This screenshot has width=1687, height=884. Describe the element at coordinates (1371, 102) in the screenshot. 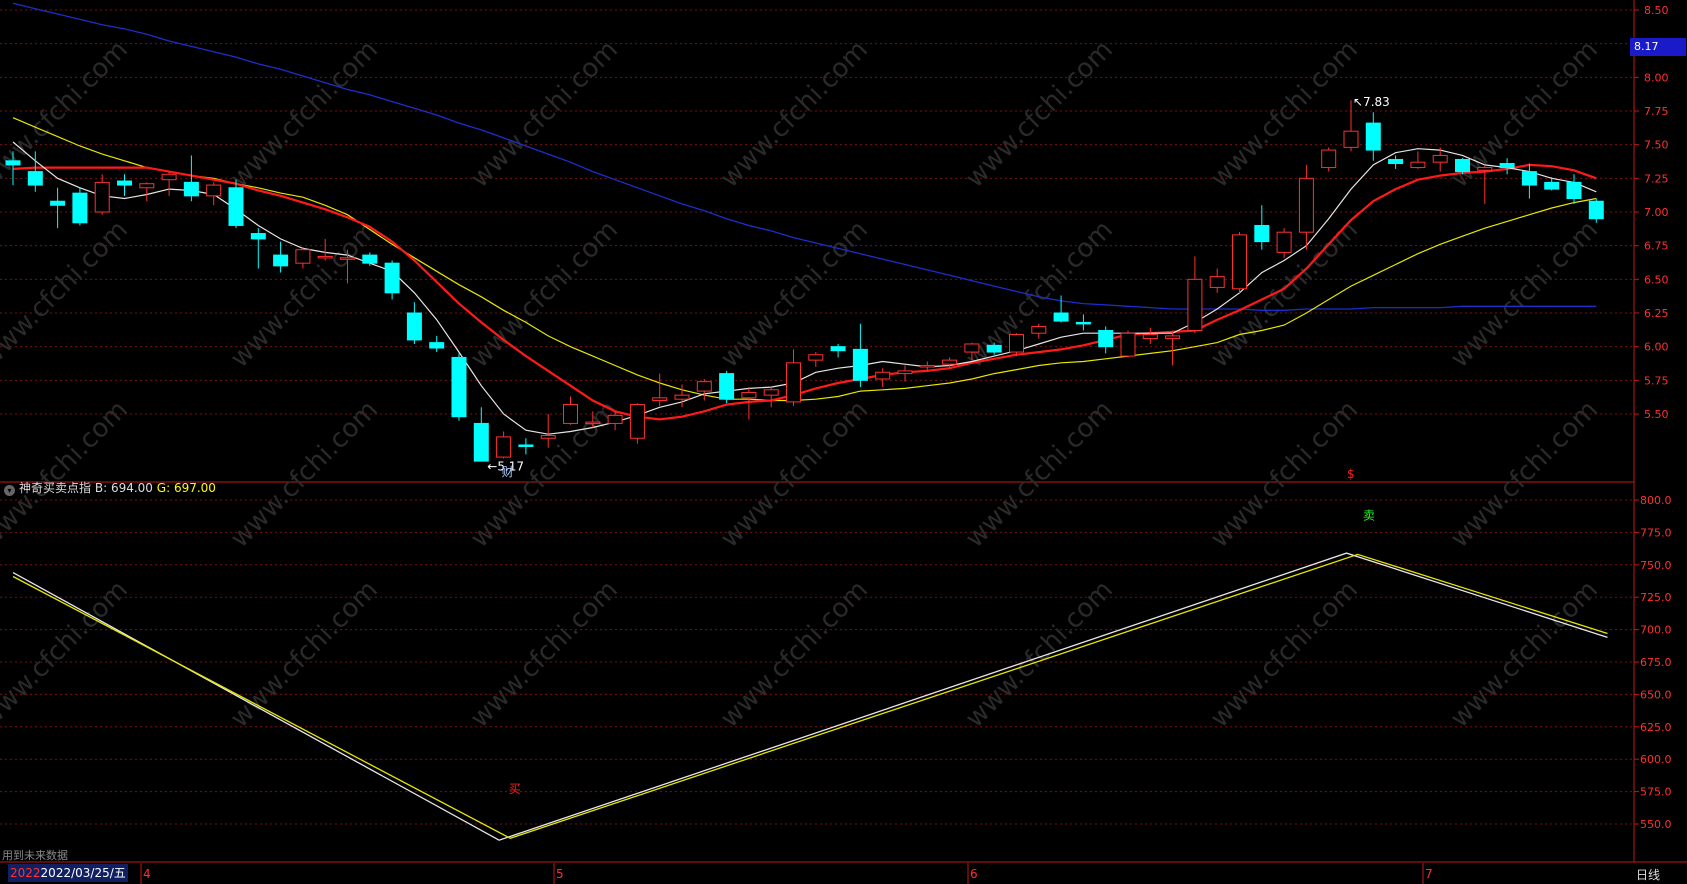

I see `high-price-label: ↖7.83` at that location.